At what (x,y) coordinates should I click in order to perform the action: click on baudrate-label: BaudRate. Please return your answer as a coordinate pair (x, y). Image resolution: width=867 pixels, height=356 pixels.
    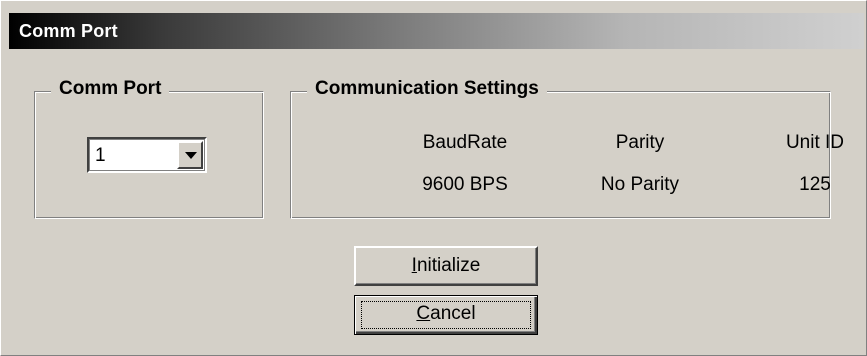
    Looking at the image, I should click on (465, 142).